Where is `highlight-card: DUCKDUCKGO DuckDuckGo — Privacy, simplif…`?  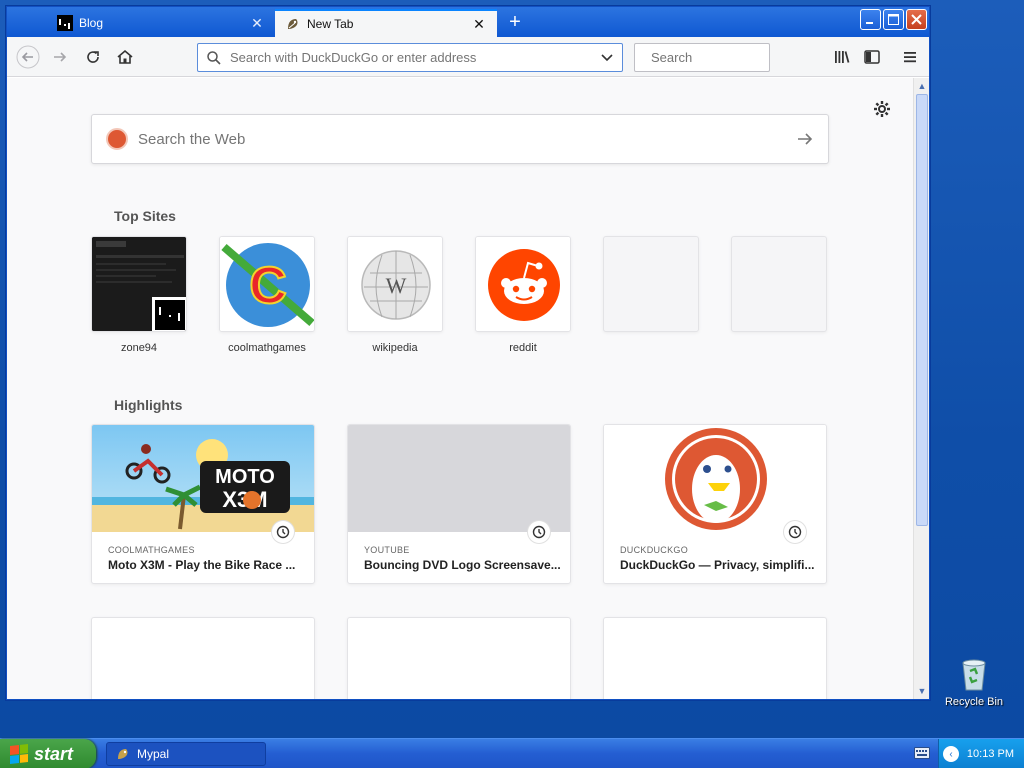 highlight-card: DUCKDUCKGO DuckDuckGo — Privacy, simplif… is located at coordinates (715, 504).